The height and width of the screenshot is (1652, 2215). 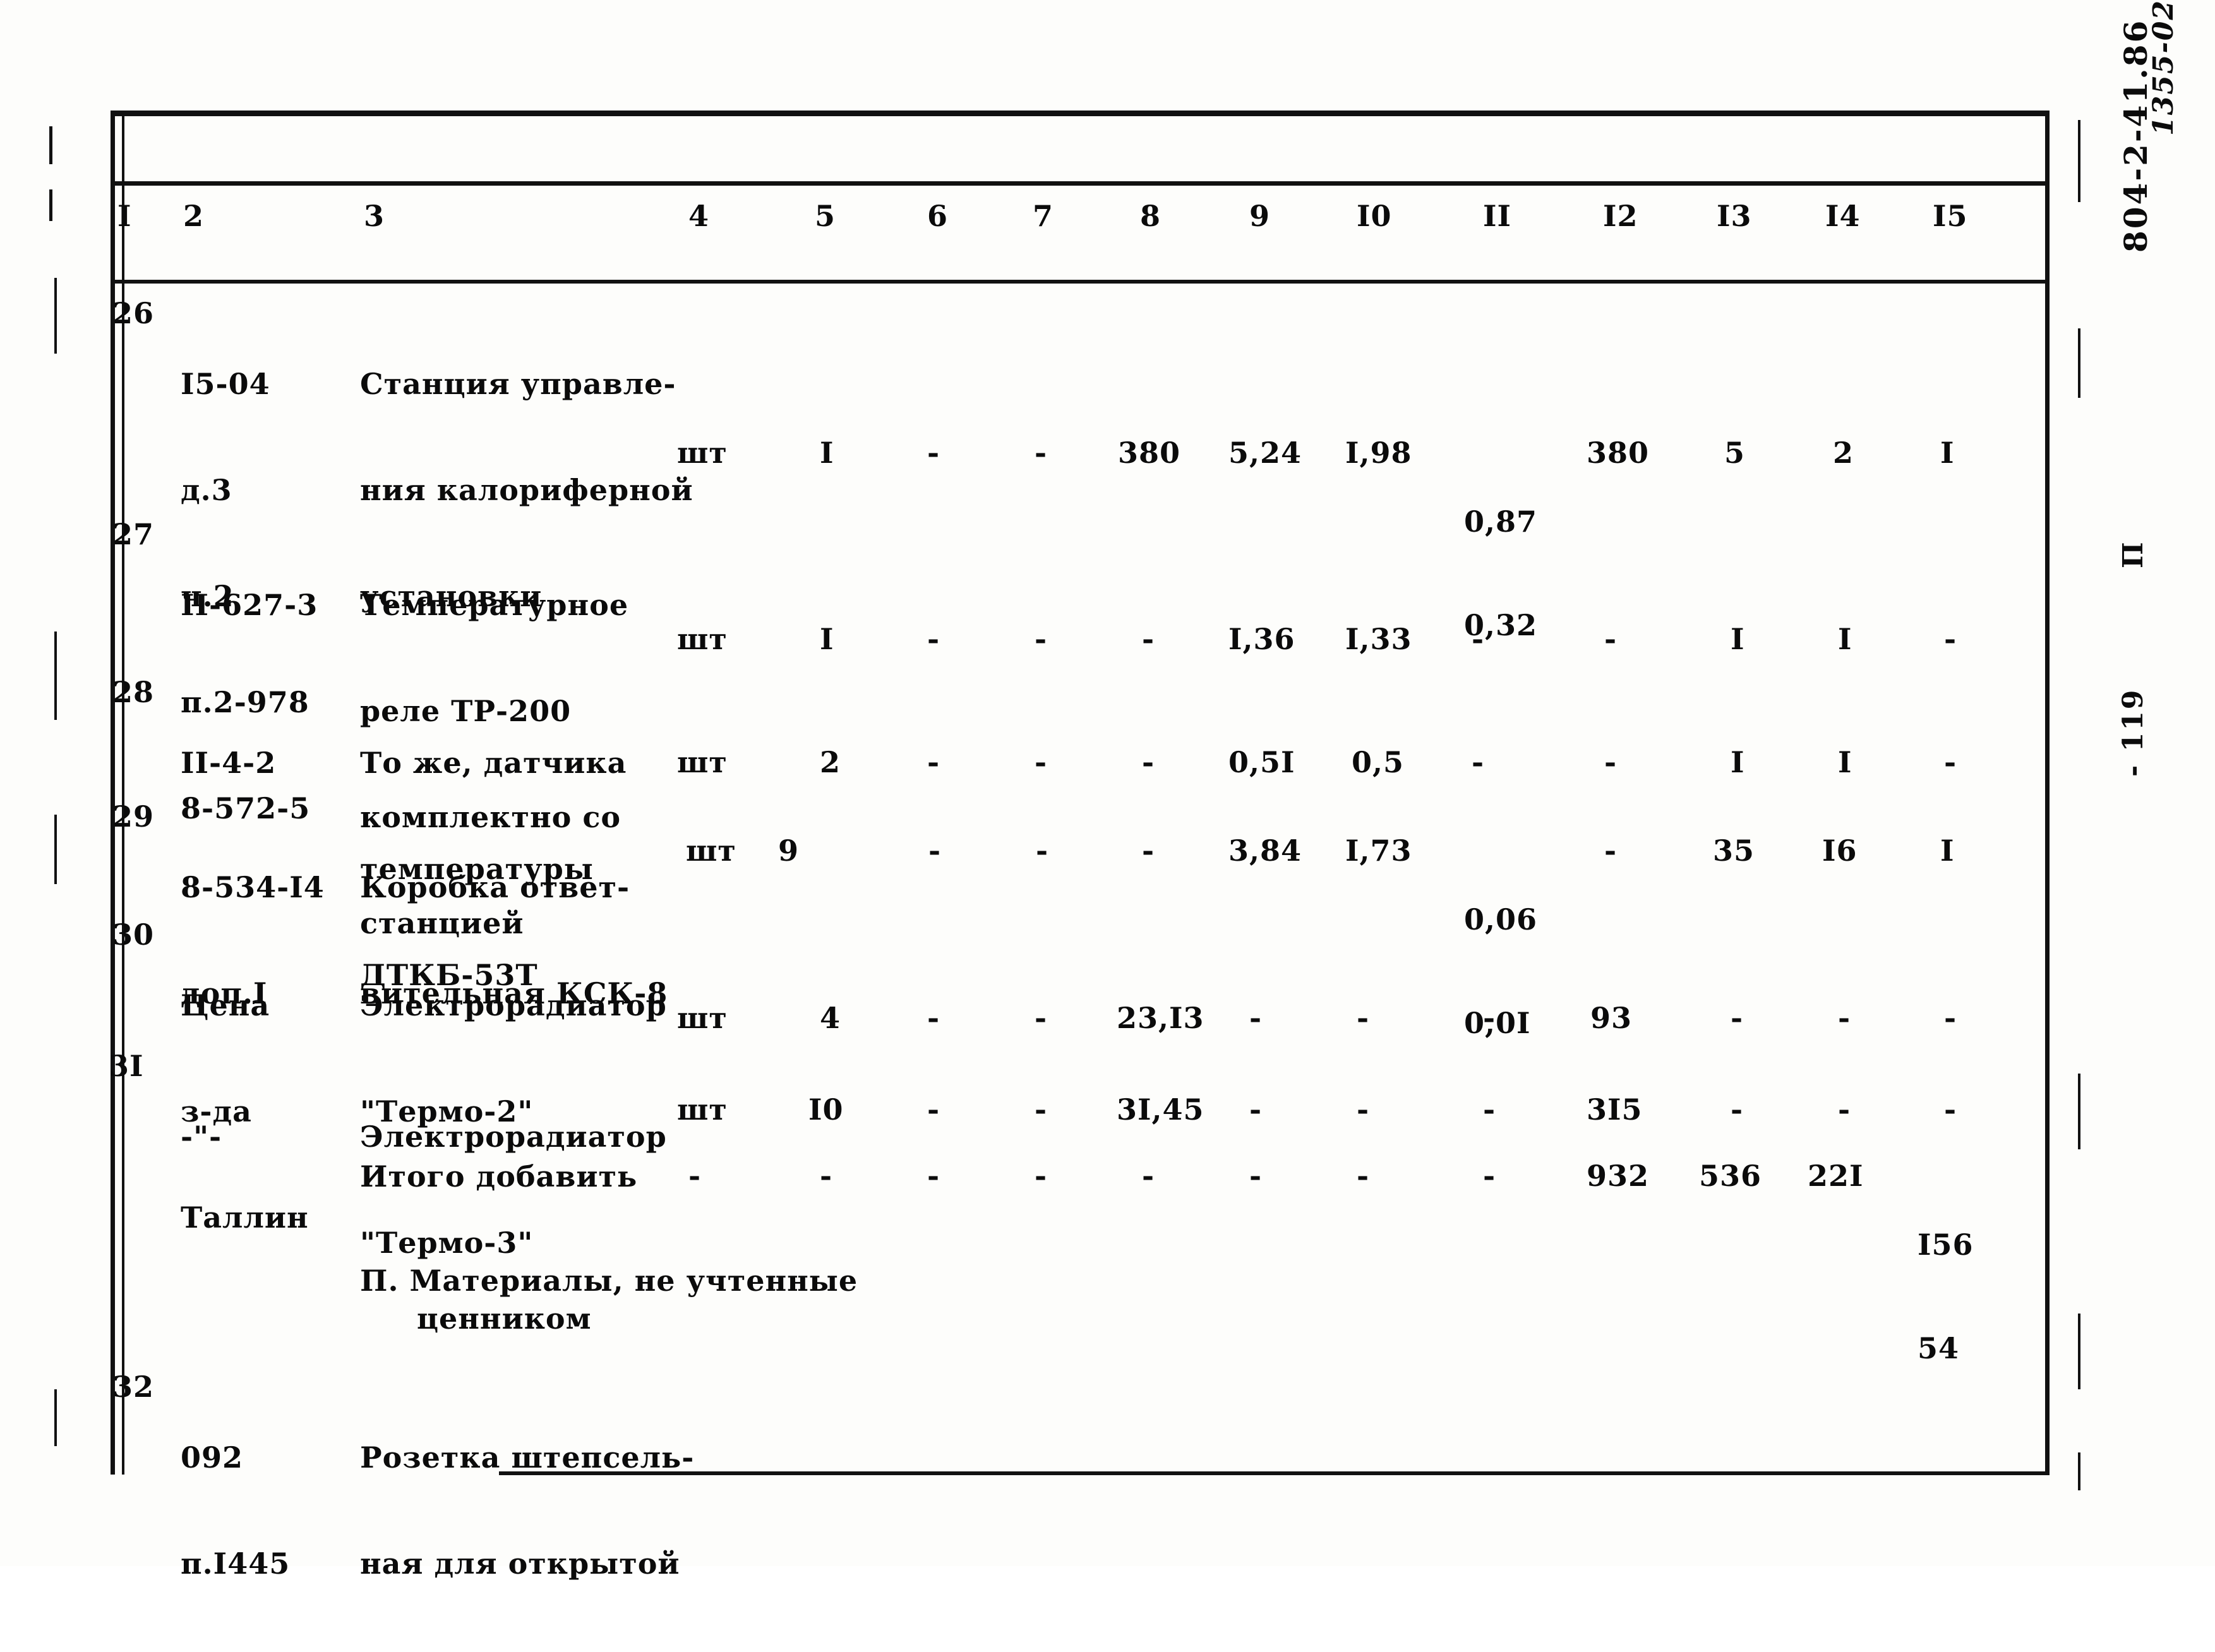 I want to click on row-col13: 5, so click(x=1735, y=453).